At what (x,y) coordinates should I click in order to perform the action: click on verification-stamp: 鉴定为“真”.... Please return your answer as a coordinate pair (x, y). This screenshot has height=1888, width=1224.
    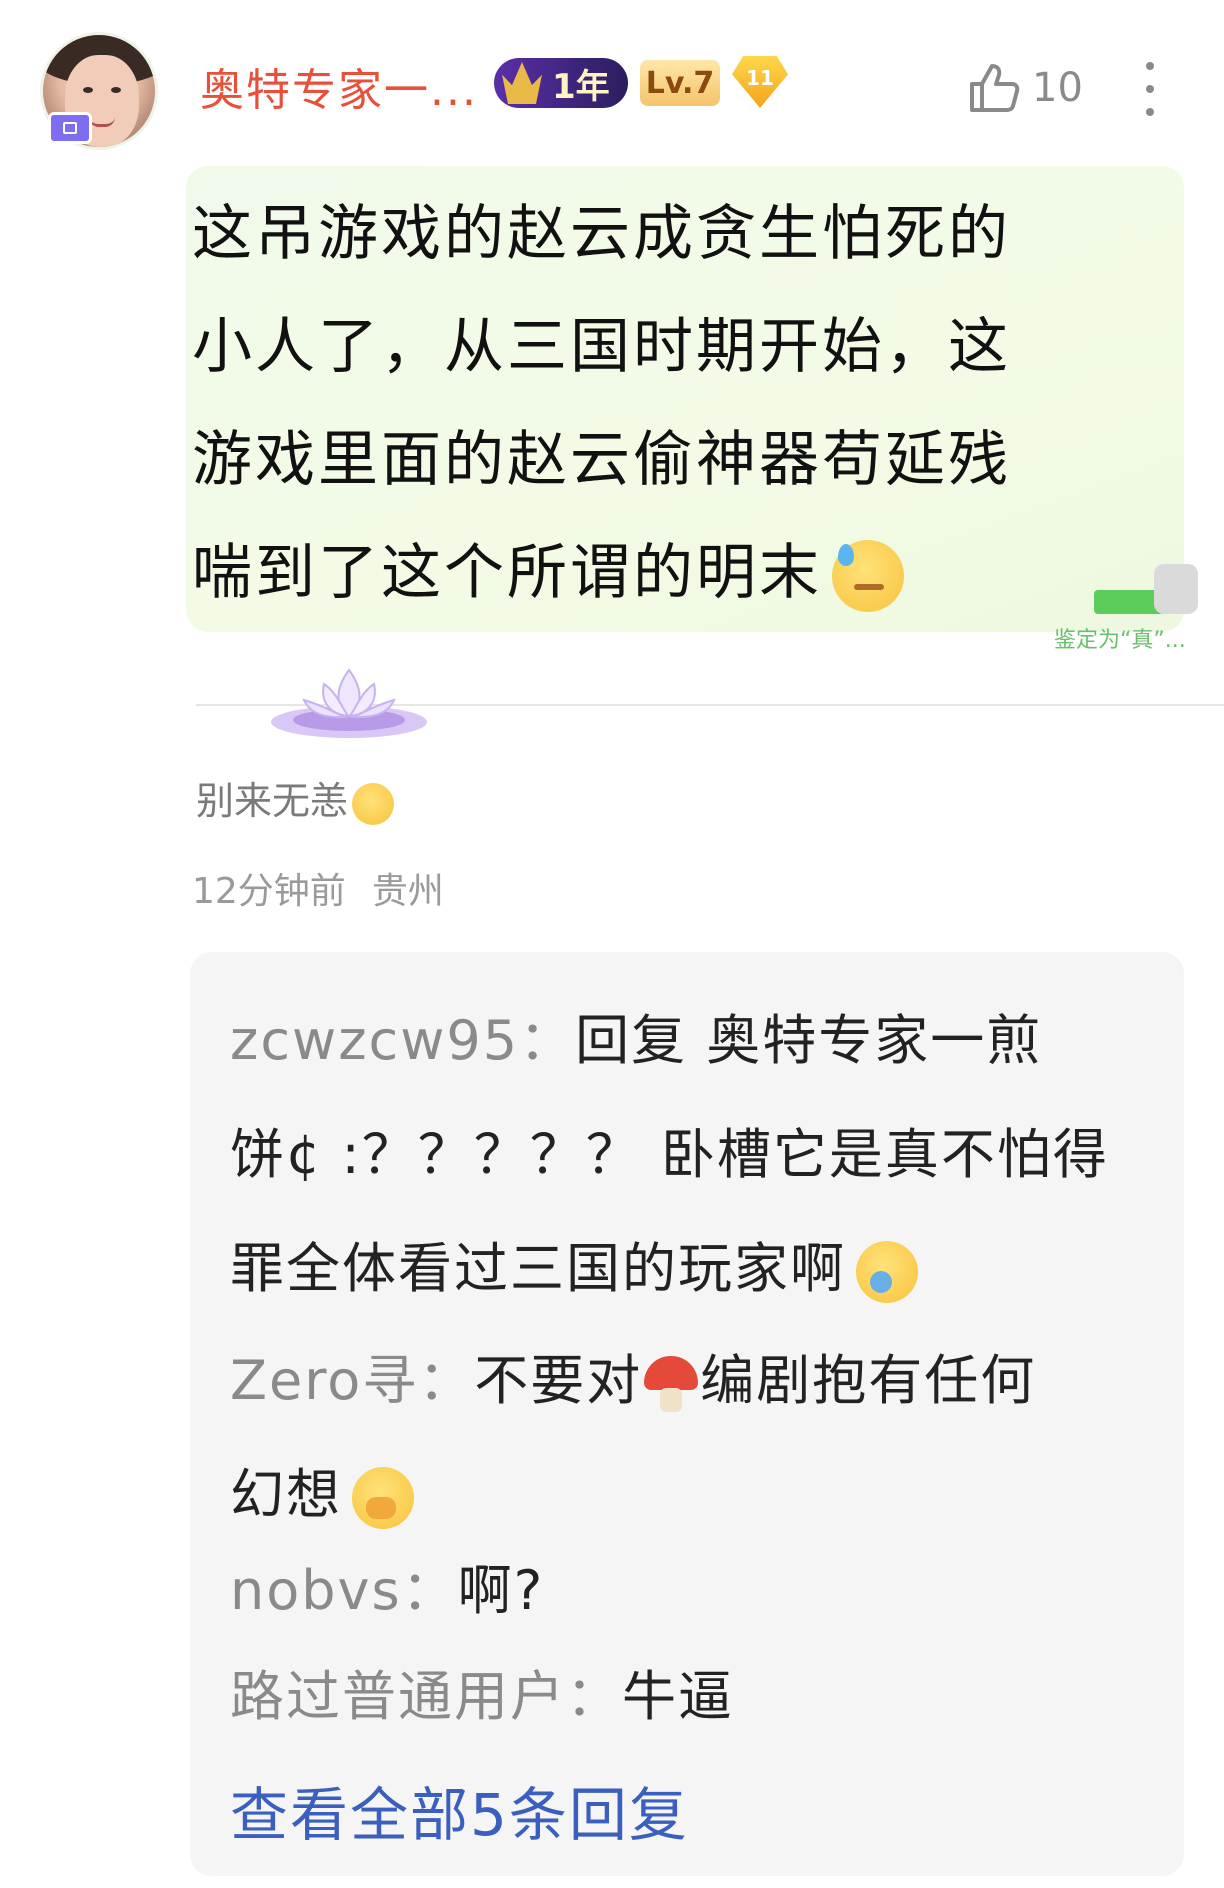
    Looking at the image, I should click on (1129, 606).